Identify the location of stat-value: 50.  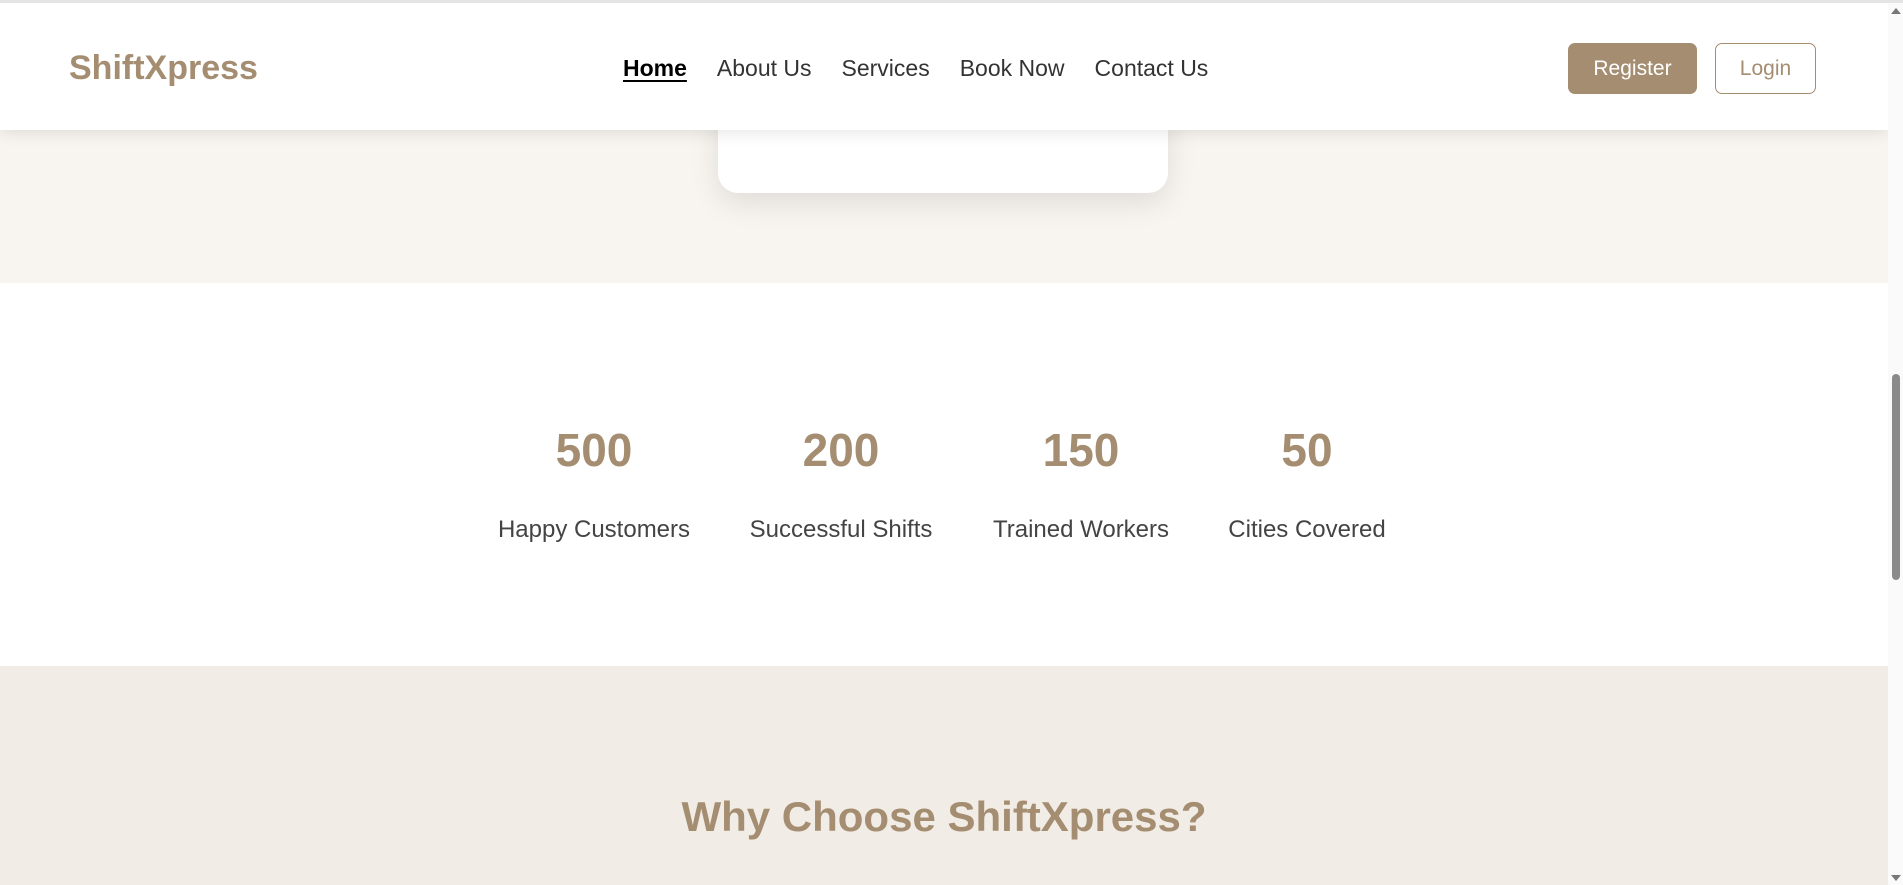
(1307, 450).